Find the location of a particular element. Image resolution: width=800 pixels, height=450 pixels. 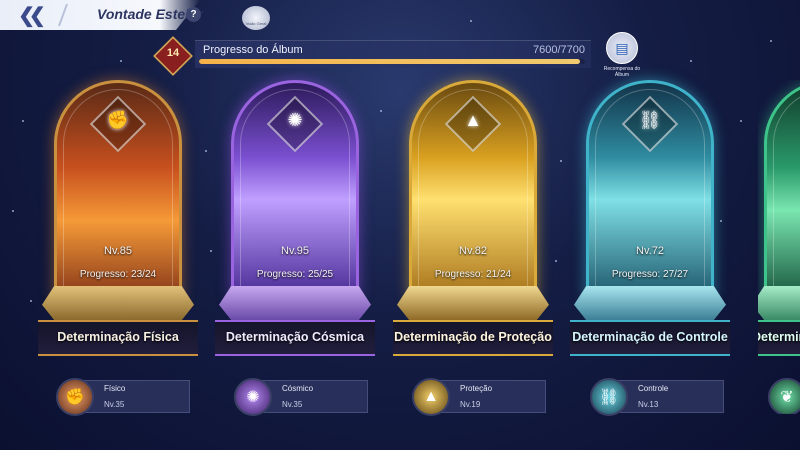

tag-name: Controle is located at coordinates (653, 388).